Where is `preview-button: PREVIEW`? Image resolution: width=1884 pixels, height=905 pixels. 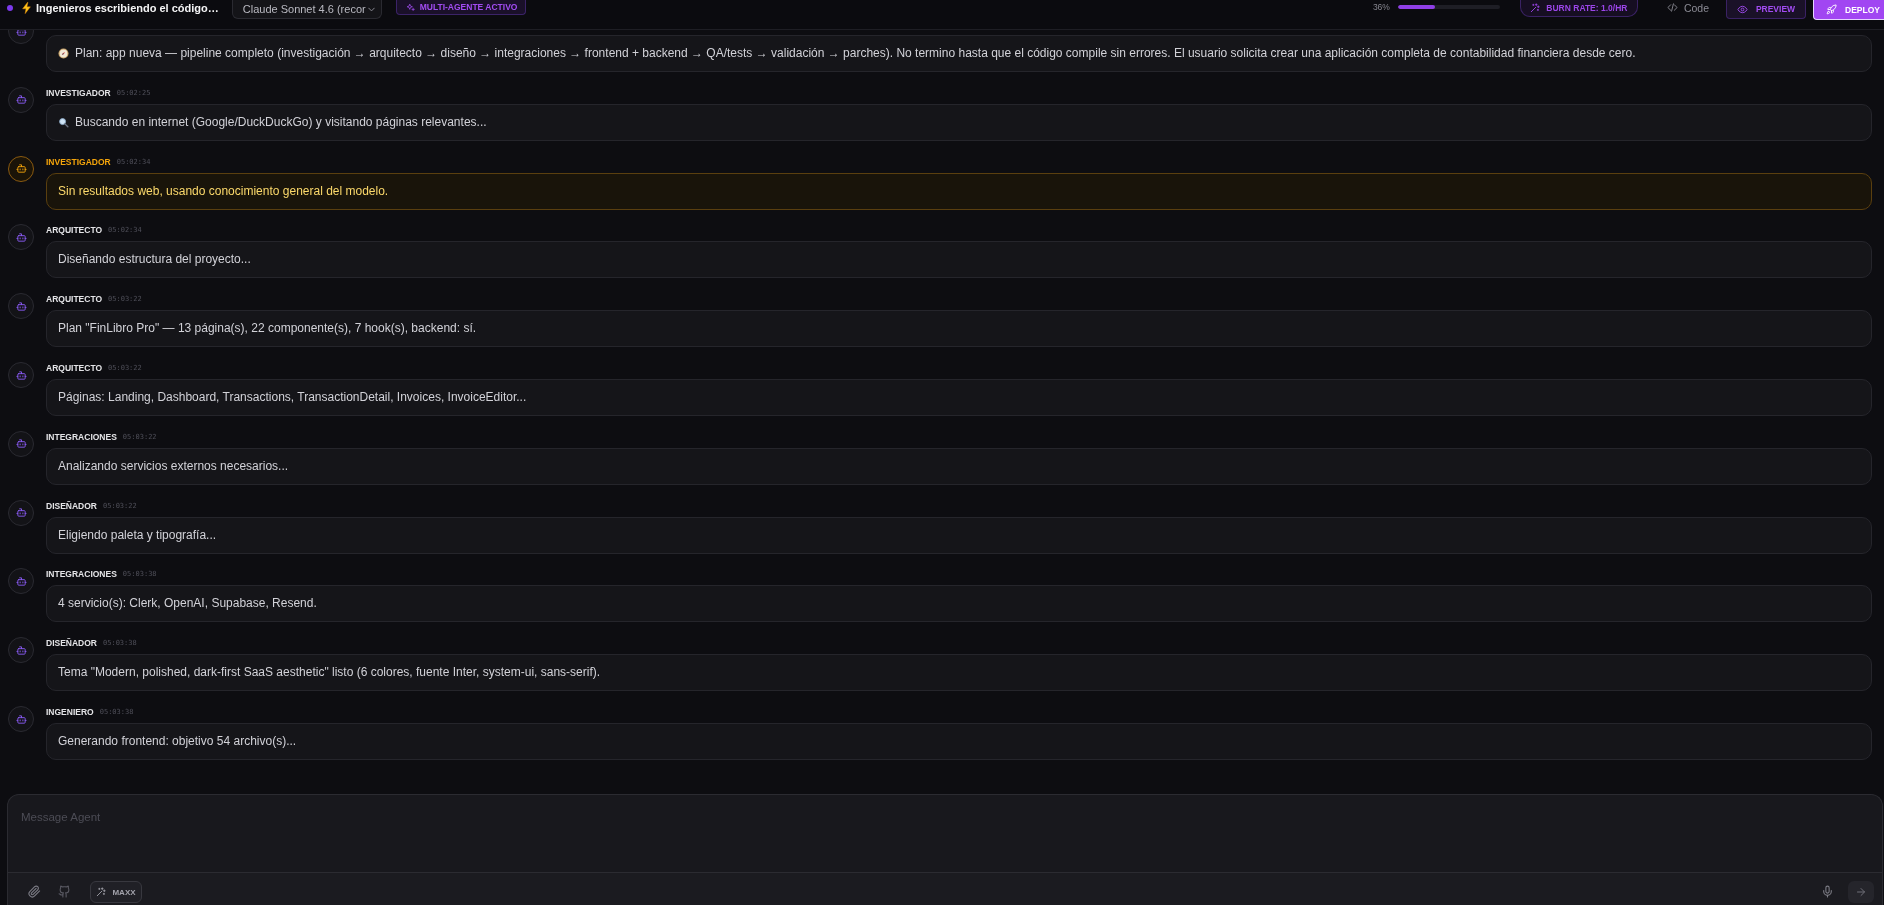
preview-button: PREVIEW is located at coordinates (1766, 9).